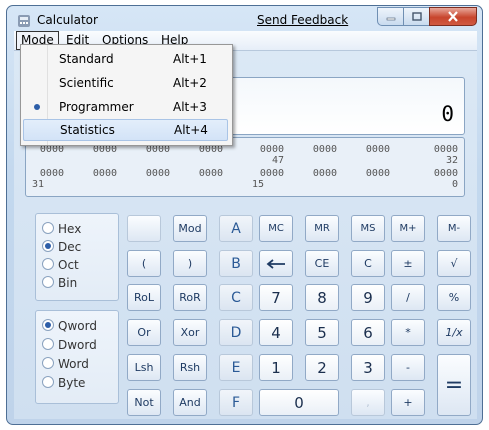  Describe the element at coordinates (236, 367) in the screenshot. I see `key-hex-e: E` at that location.